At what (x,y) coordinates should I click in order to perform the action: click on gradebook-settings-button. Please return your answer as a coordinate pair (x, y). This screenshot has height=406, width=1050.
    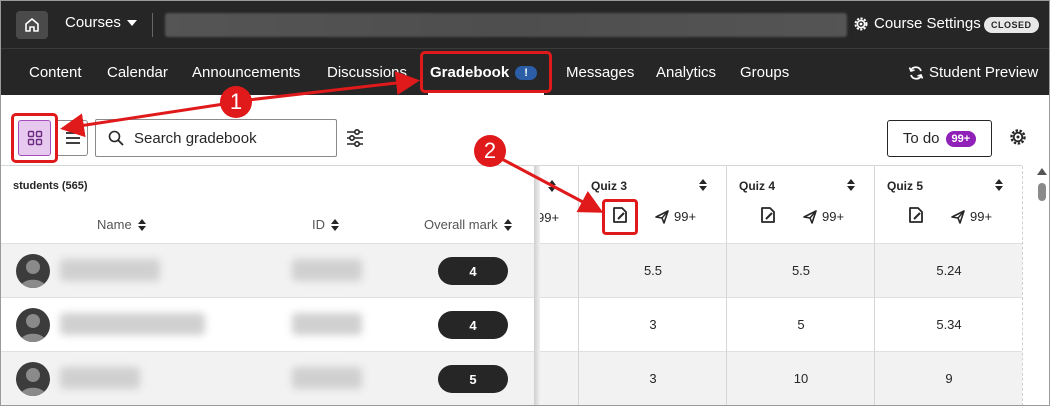
    Looking at the image, I should click on (1018, 139).